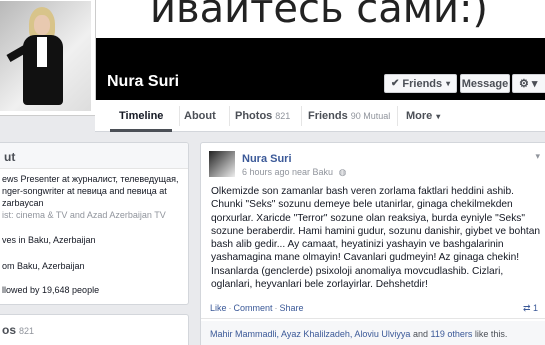 Image resolution: width=545 pixels, height=345 pixels. What do you see at coordinates (94, 156) in the screenshot?
I see `about-card-title: ut` at bounding box center [94, 156].